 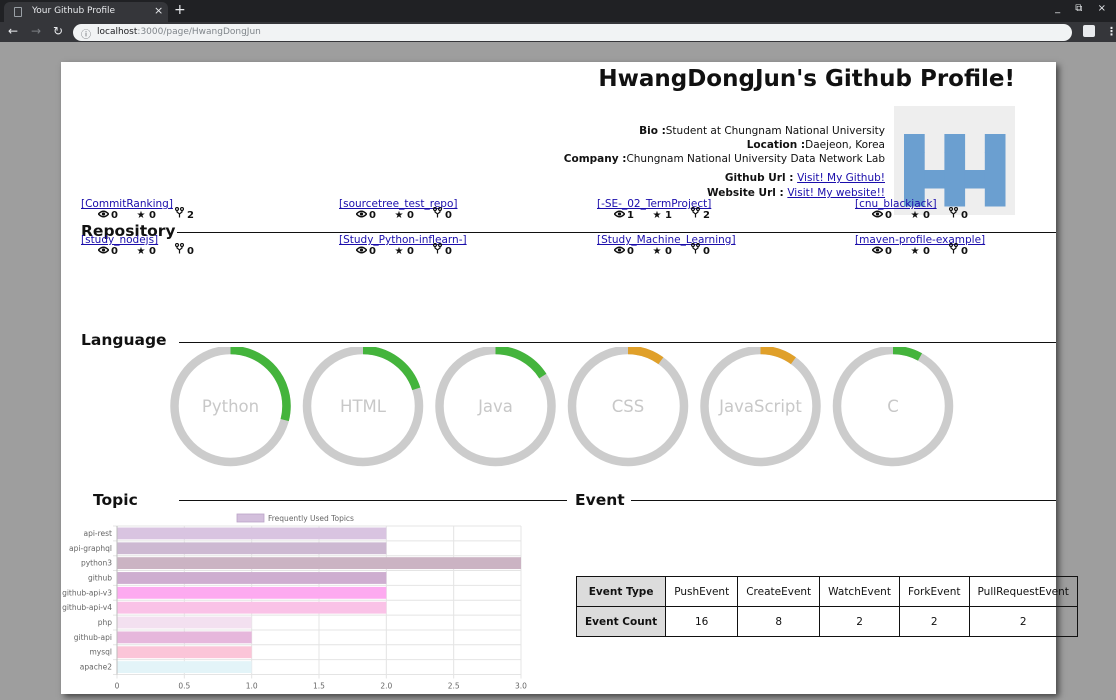 What do you see at coordinates (668, 215) in the screenshot?
I see `star-count: 1` at bounding box center [668, 215].